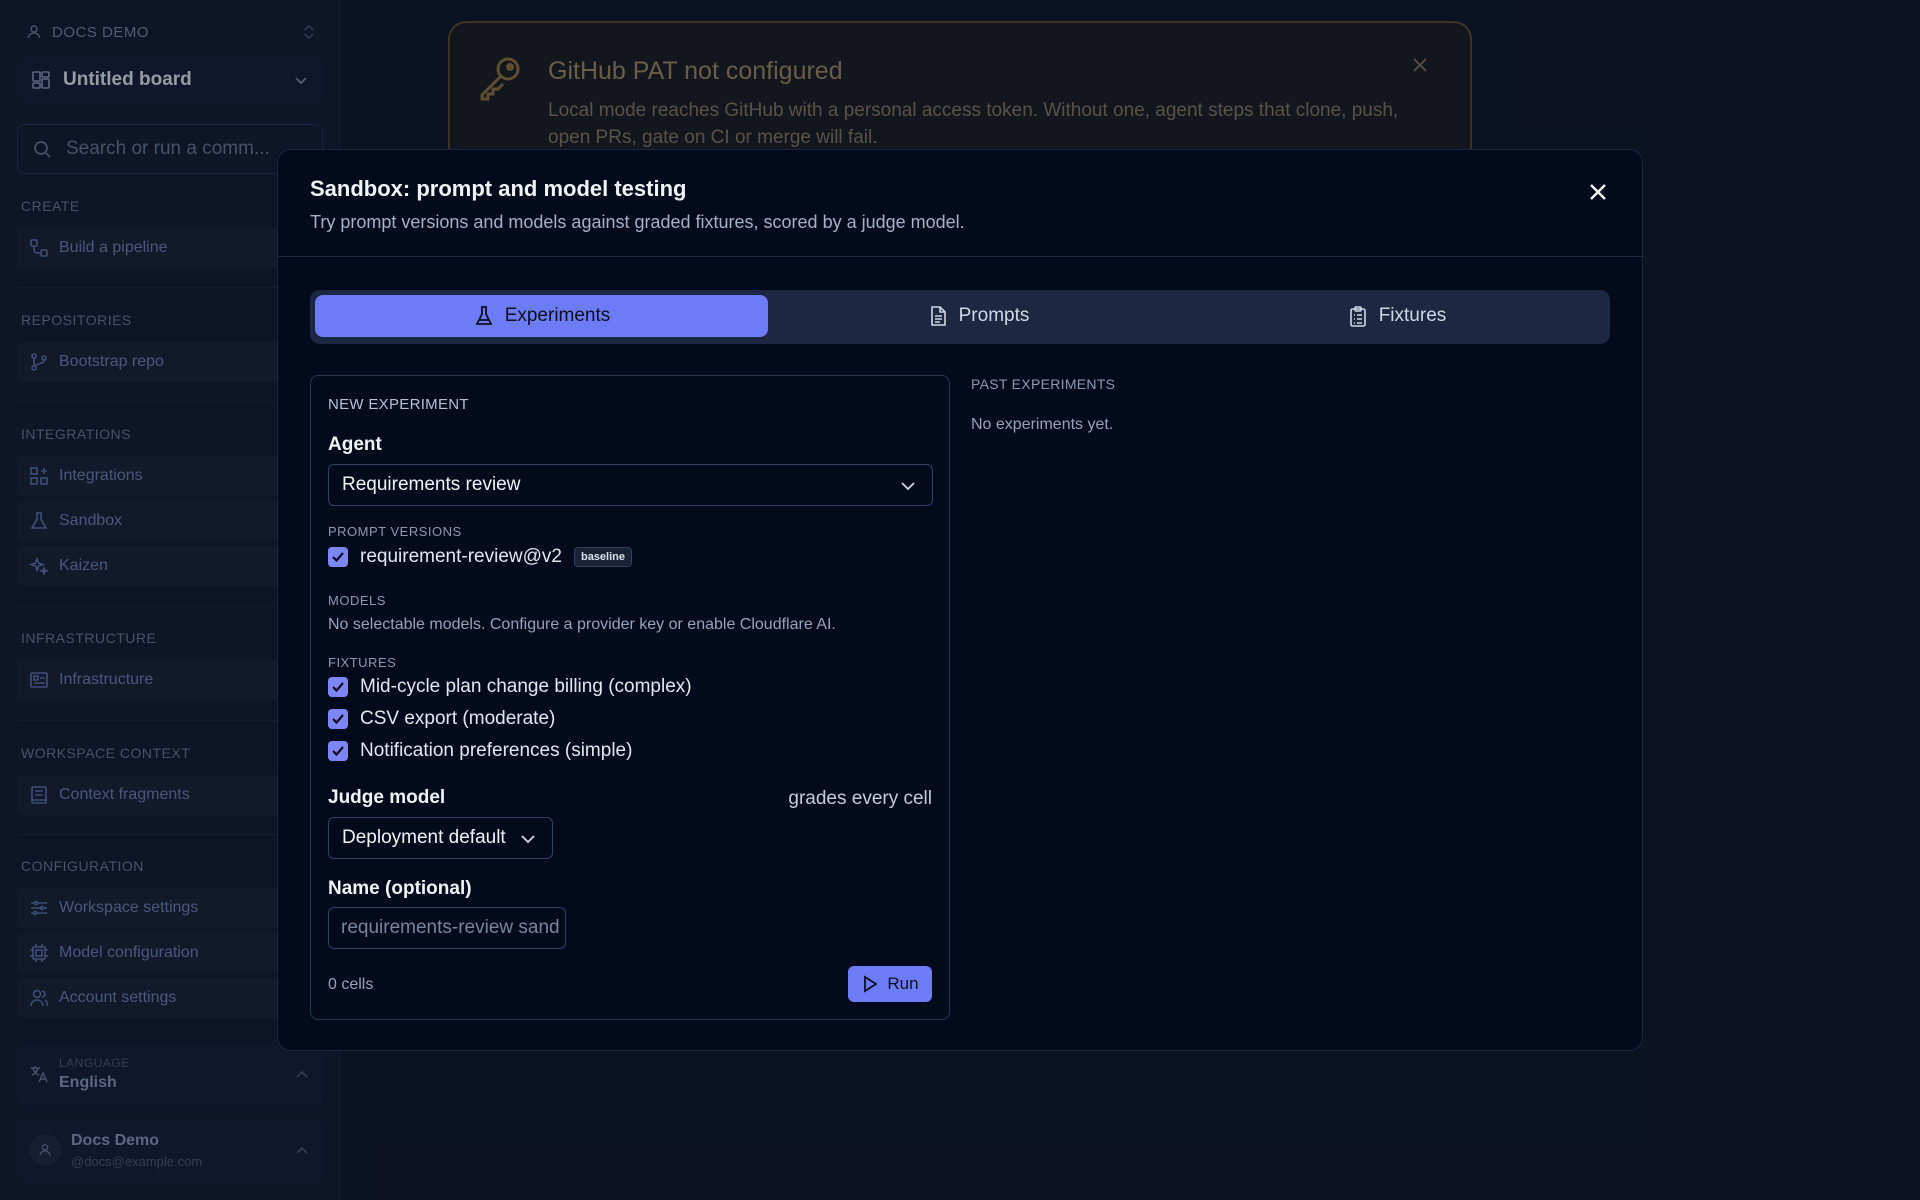 This screenshot has height=1200, width=1920. I want to click on tab-bar: Experiments Prompts Fixtures, so click(960, 317).